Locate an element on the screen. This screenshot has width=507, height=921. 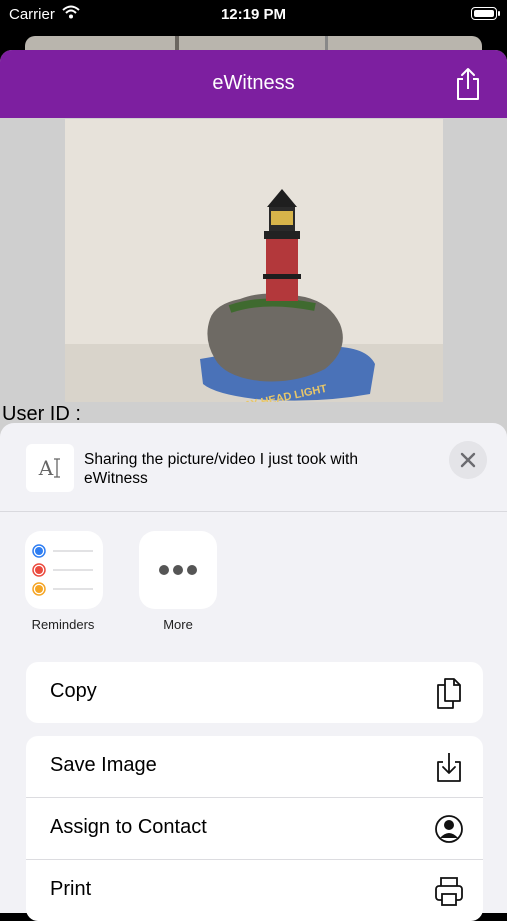
text-preview-glyph: A is located at coordinates (46, 468).